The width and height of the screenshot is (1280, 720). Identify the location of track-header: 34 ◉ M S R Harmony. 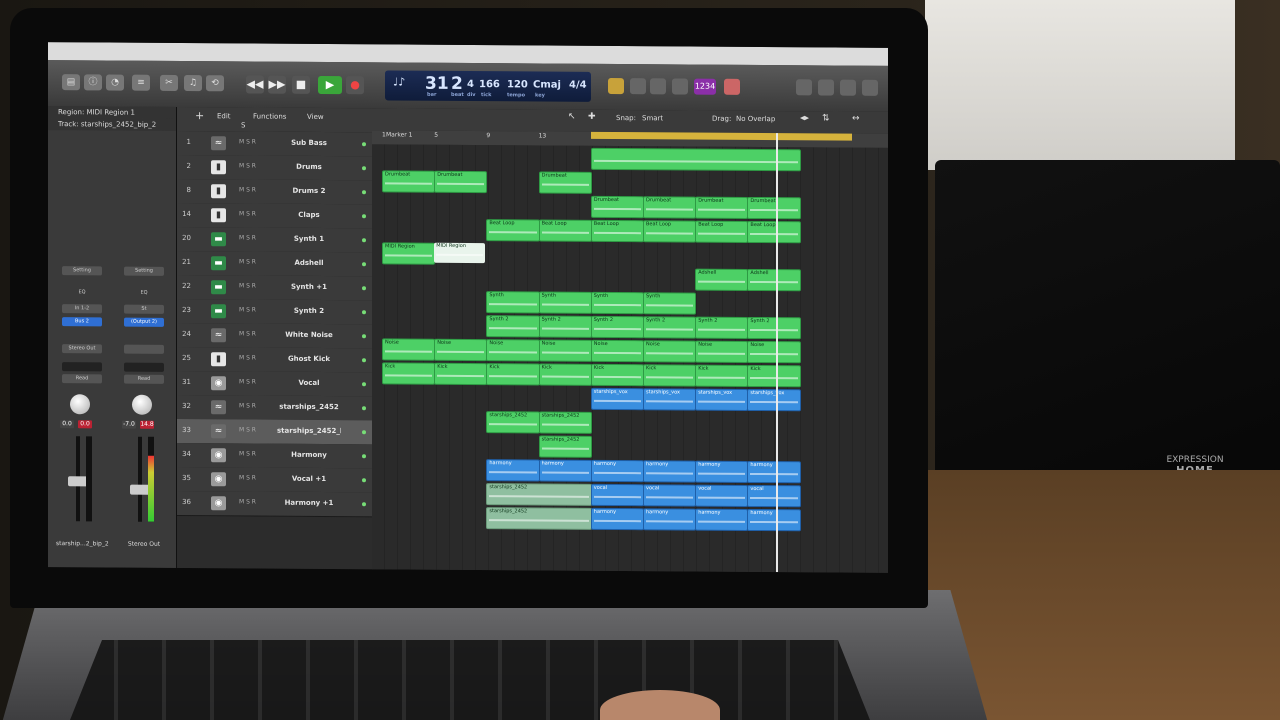
(275, 456).